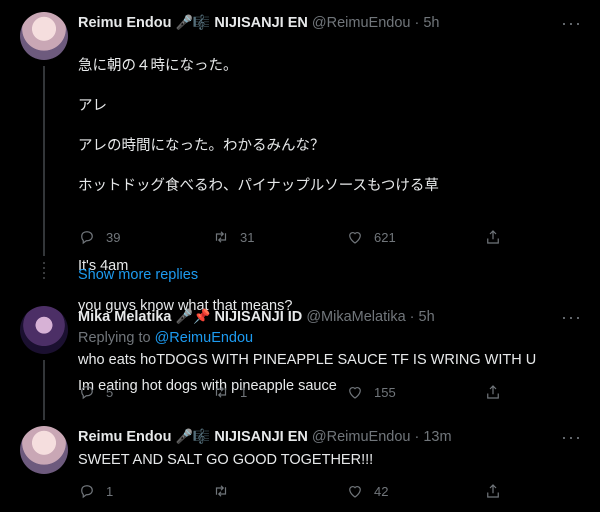 This screenshot has height=512, width=600. I want to click on like-button: 42, so click(367, 491).